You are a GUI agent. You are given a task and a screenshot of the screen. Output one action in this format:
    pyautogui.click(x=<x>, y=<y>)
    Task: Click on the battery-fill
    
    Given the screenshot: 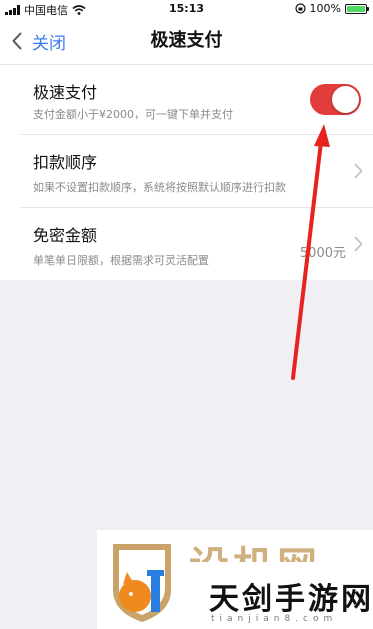 What is the action you would take?
    pyautogui.click(x=356, y=8)
    